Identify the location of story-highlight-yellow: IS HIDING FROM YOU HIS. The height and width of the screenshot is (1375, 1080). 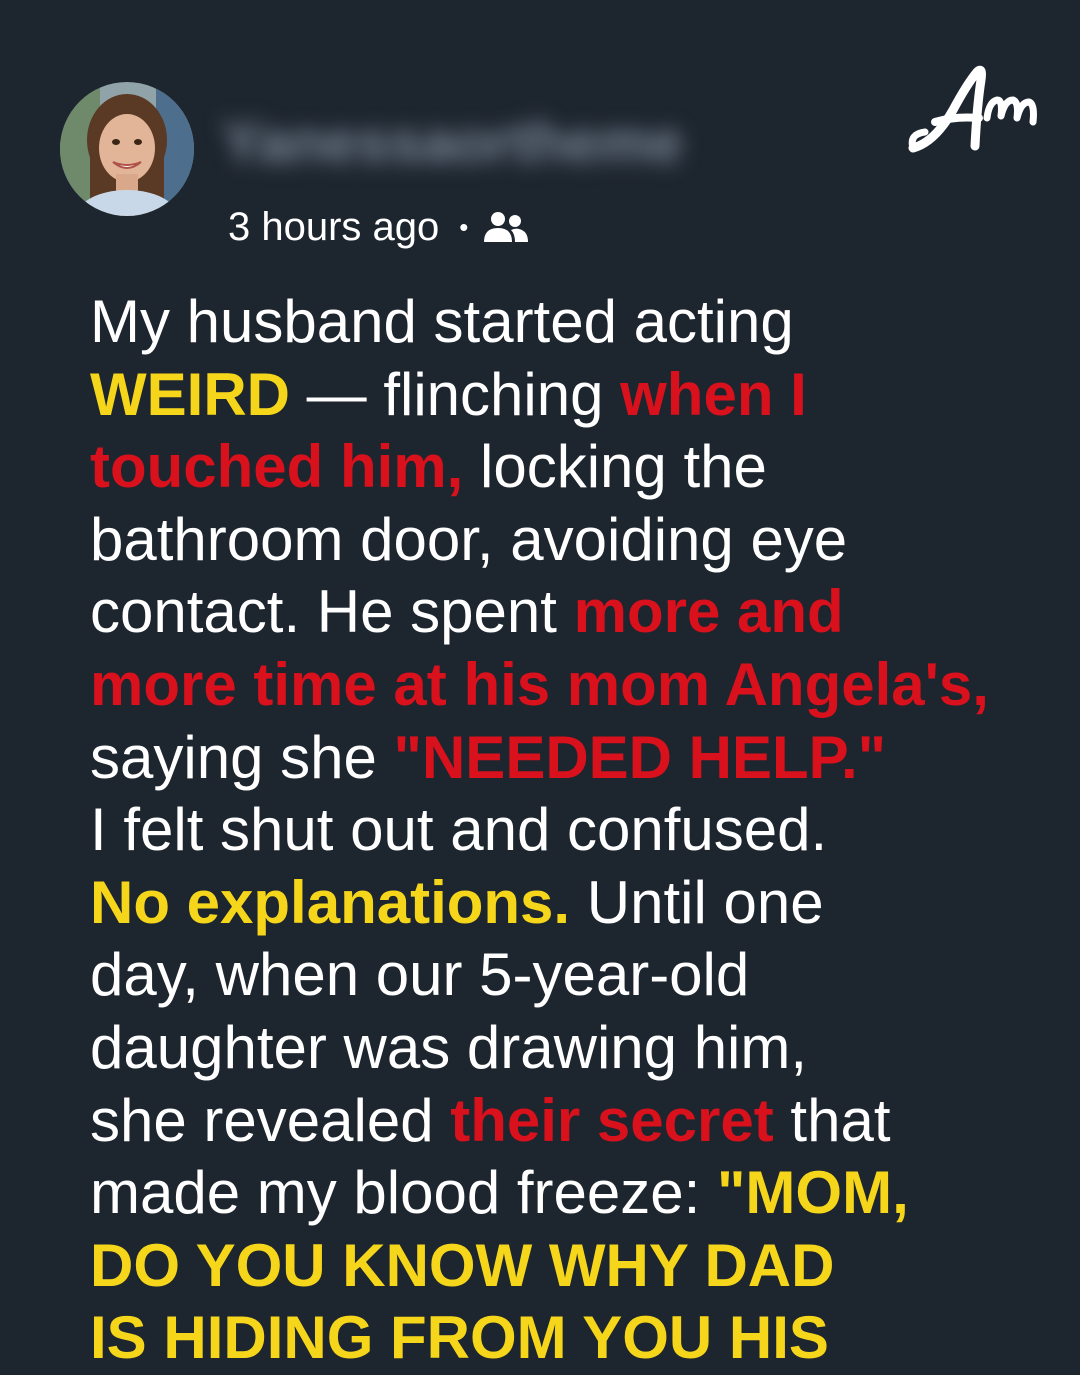
(459, 1338).